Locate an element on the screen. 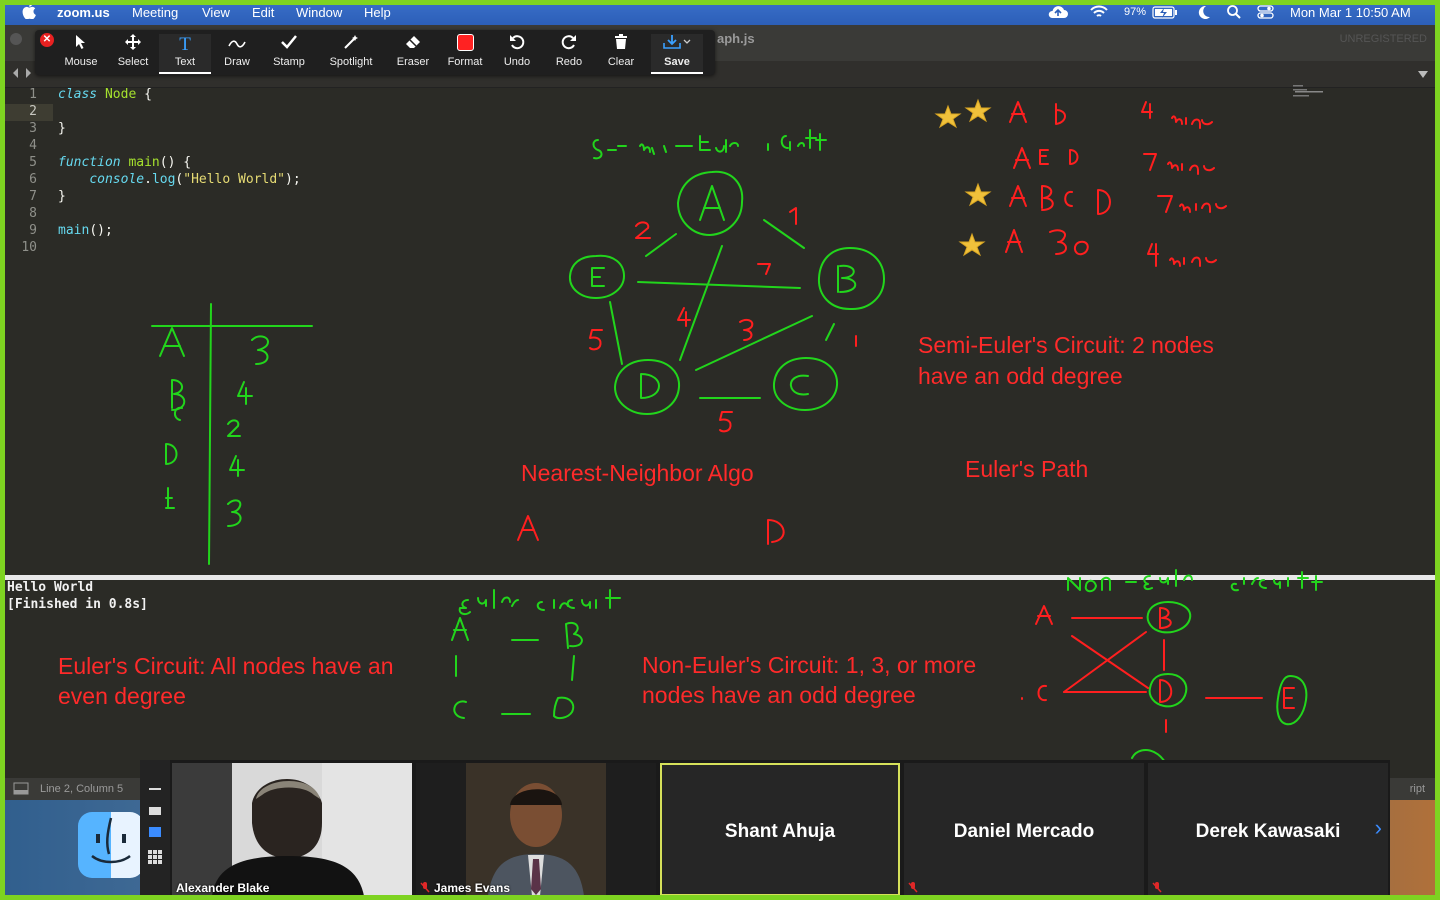  minimize-icon is located at coordinates (155, 789).